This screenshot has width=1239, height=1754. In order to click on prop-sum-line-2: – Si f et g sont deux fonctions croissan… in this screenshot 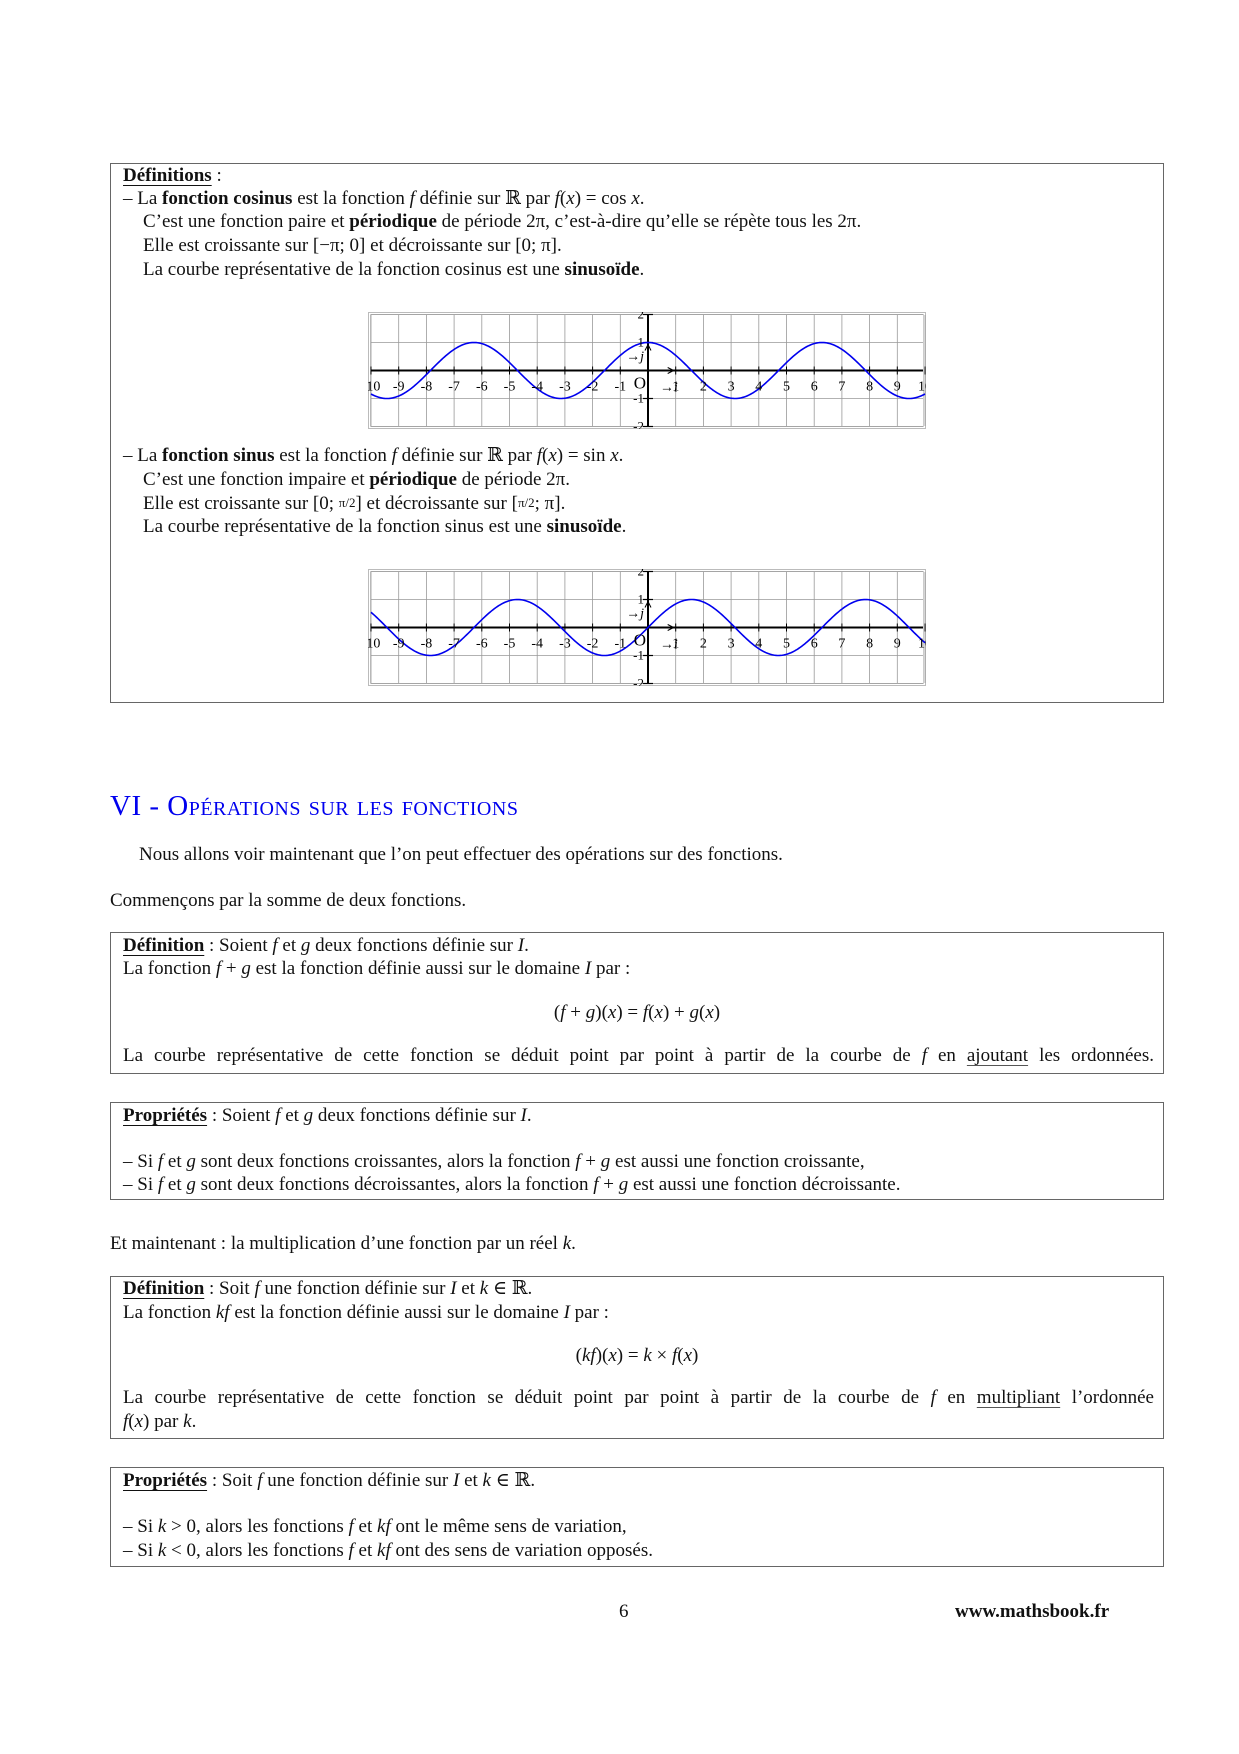, I will do `click(494, 1162)`.